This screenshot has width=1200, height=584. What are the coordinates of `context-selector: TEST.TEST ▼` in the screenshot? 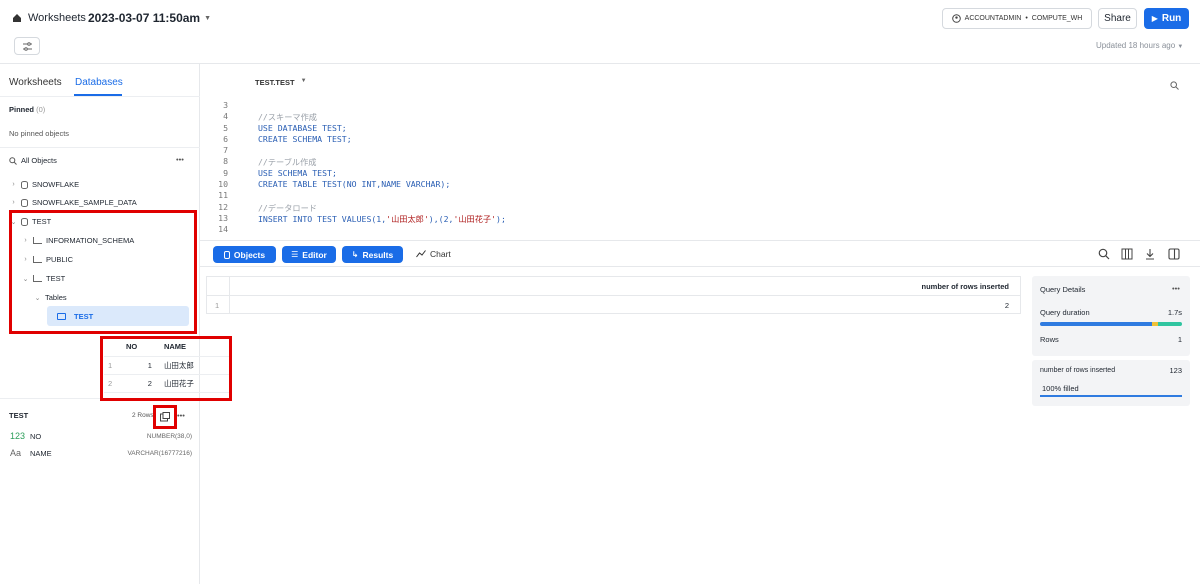 It's located at (281, 82).